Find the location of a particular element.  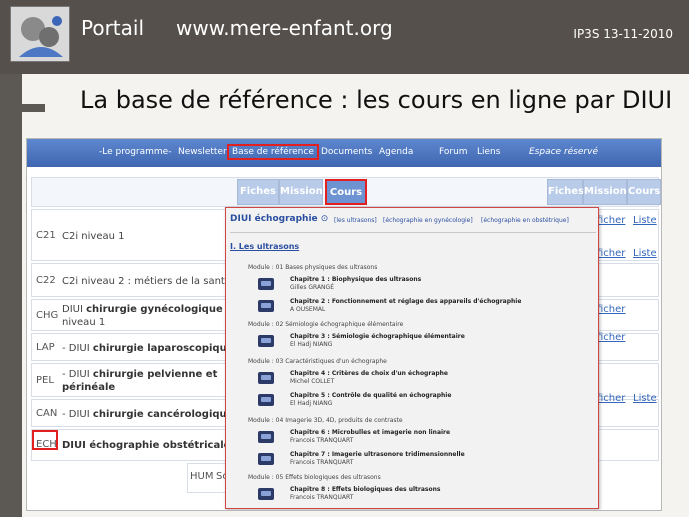

col-fiches-right: Fiches is located at coordinates (566, 192).